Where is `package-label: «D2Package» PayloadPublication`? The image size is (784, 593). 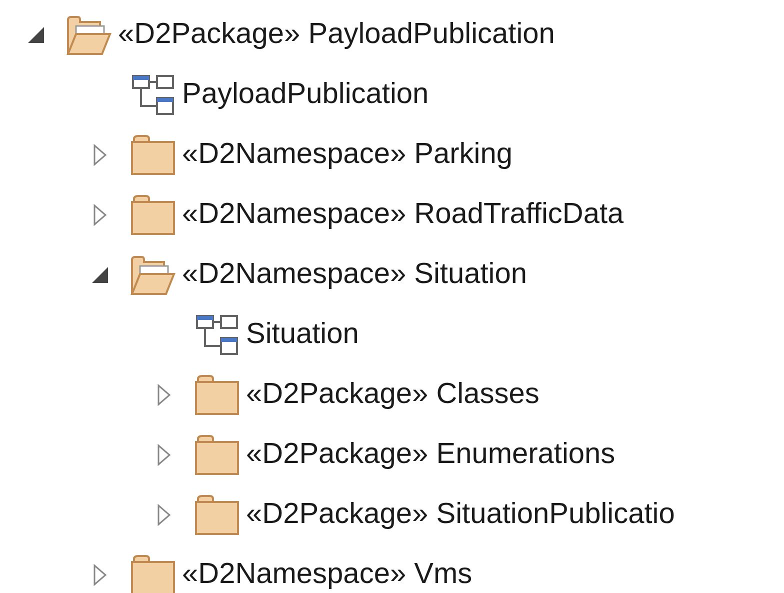 package-label: «D2Package» PayloadPublication is located at coordinates (336, 35).